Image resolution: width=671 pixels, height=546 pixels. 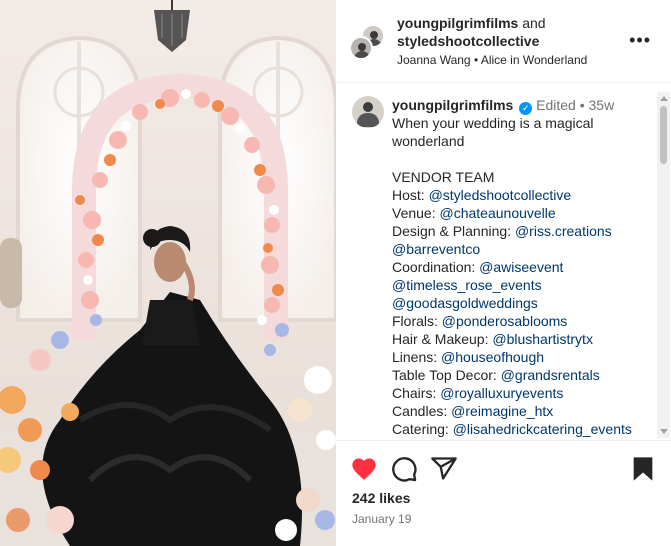 I want to click on vendor-line: Chairs: @royalluxuryevents, so click(x=517, y=393).